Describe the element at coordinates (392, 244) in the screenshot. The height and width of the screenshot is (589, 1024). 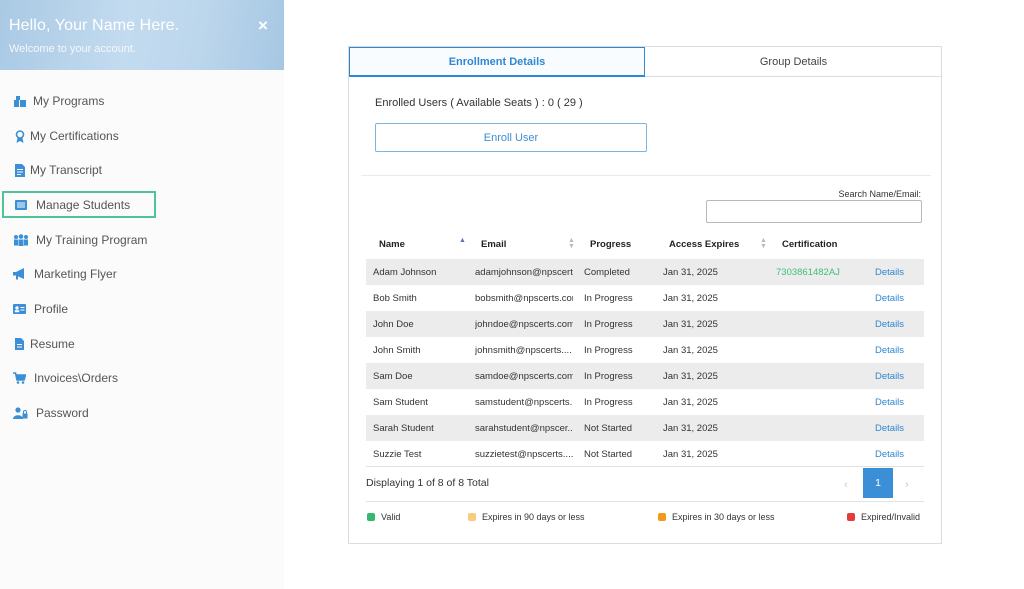
I see `column-header-name: Name` at that location.